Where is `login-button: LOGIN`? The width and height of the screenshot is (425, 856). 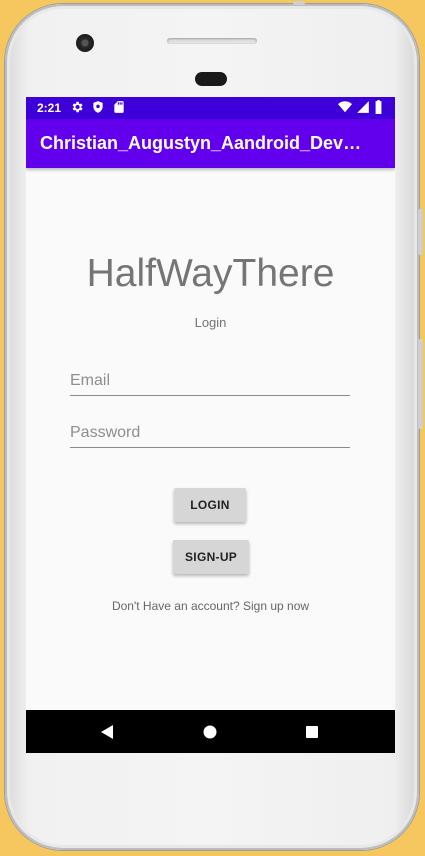 login-button: LOGIN is located at coordinates (210, 505).